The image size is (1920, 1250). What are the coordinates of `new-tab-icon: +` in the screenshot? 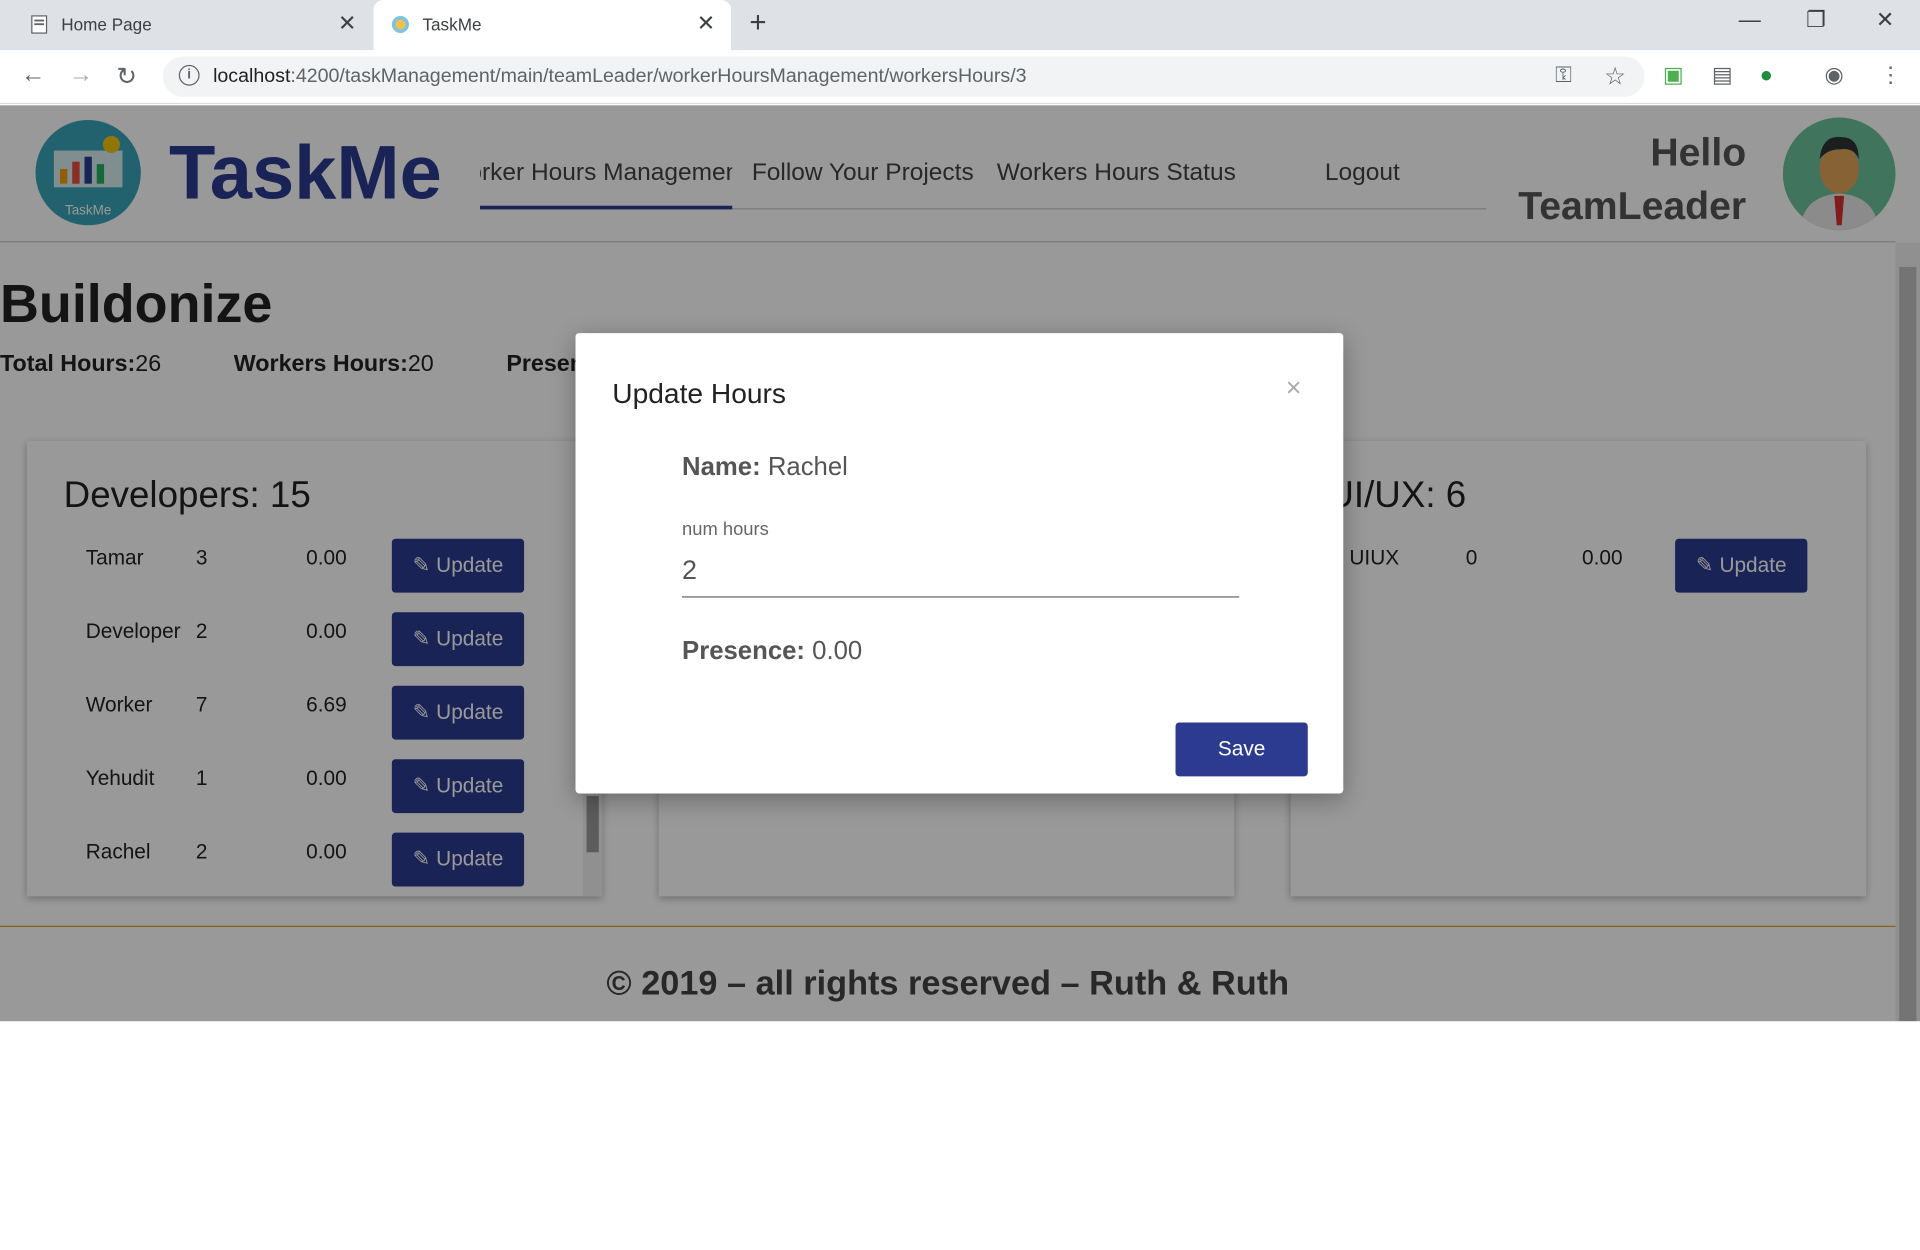 It's located at (757, 23).